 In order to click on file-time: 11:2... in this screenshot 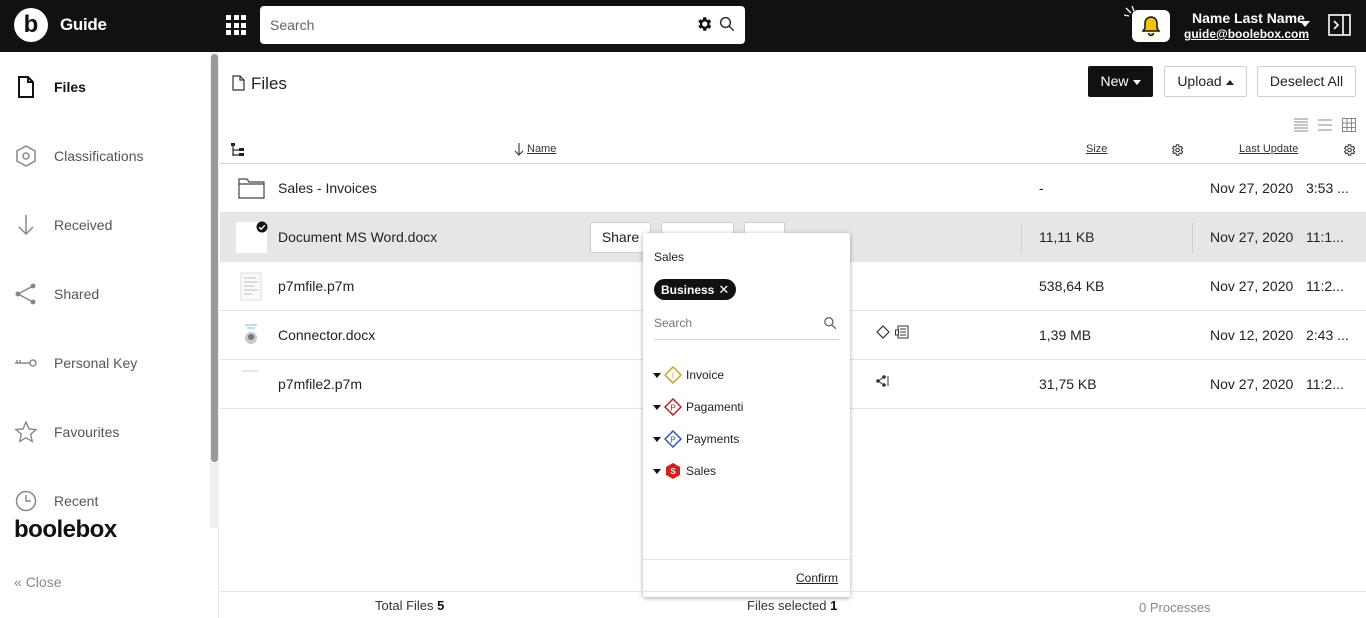, I will do `click(1325, 286)`.